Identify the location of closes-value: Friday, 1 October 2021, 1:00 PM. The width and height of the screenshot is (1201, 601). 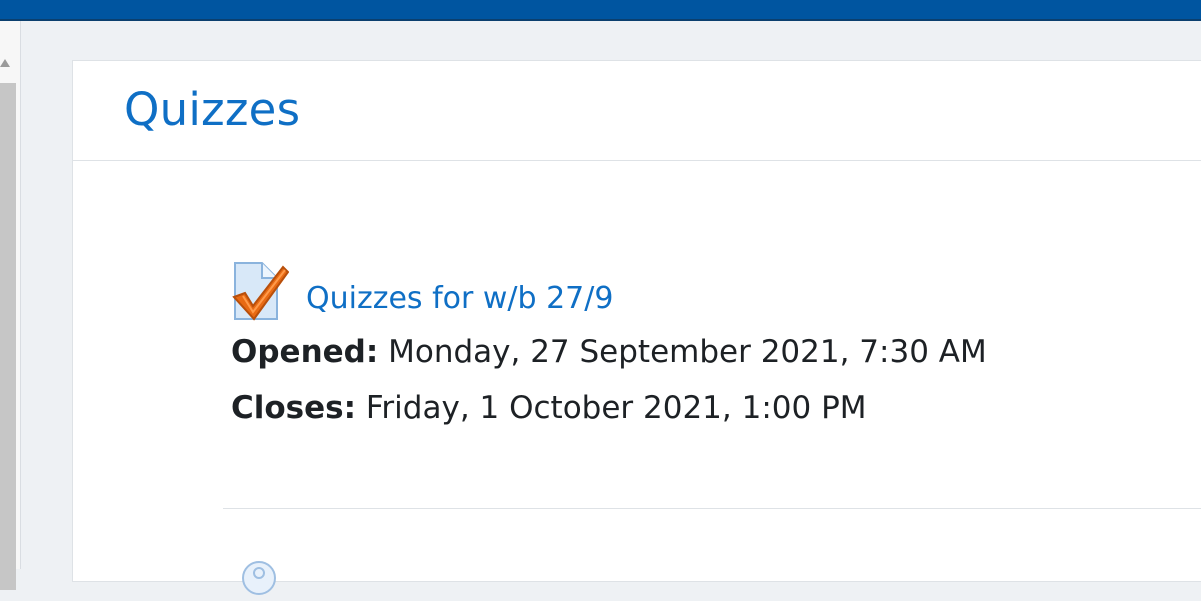
(616, 408).